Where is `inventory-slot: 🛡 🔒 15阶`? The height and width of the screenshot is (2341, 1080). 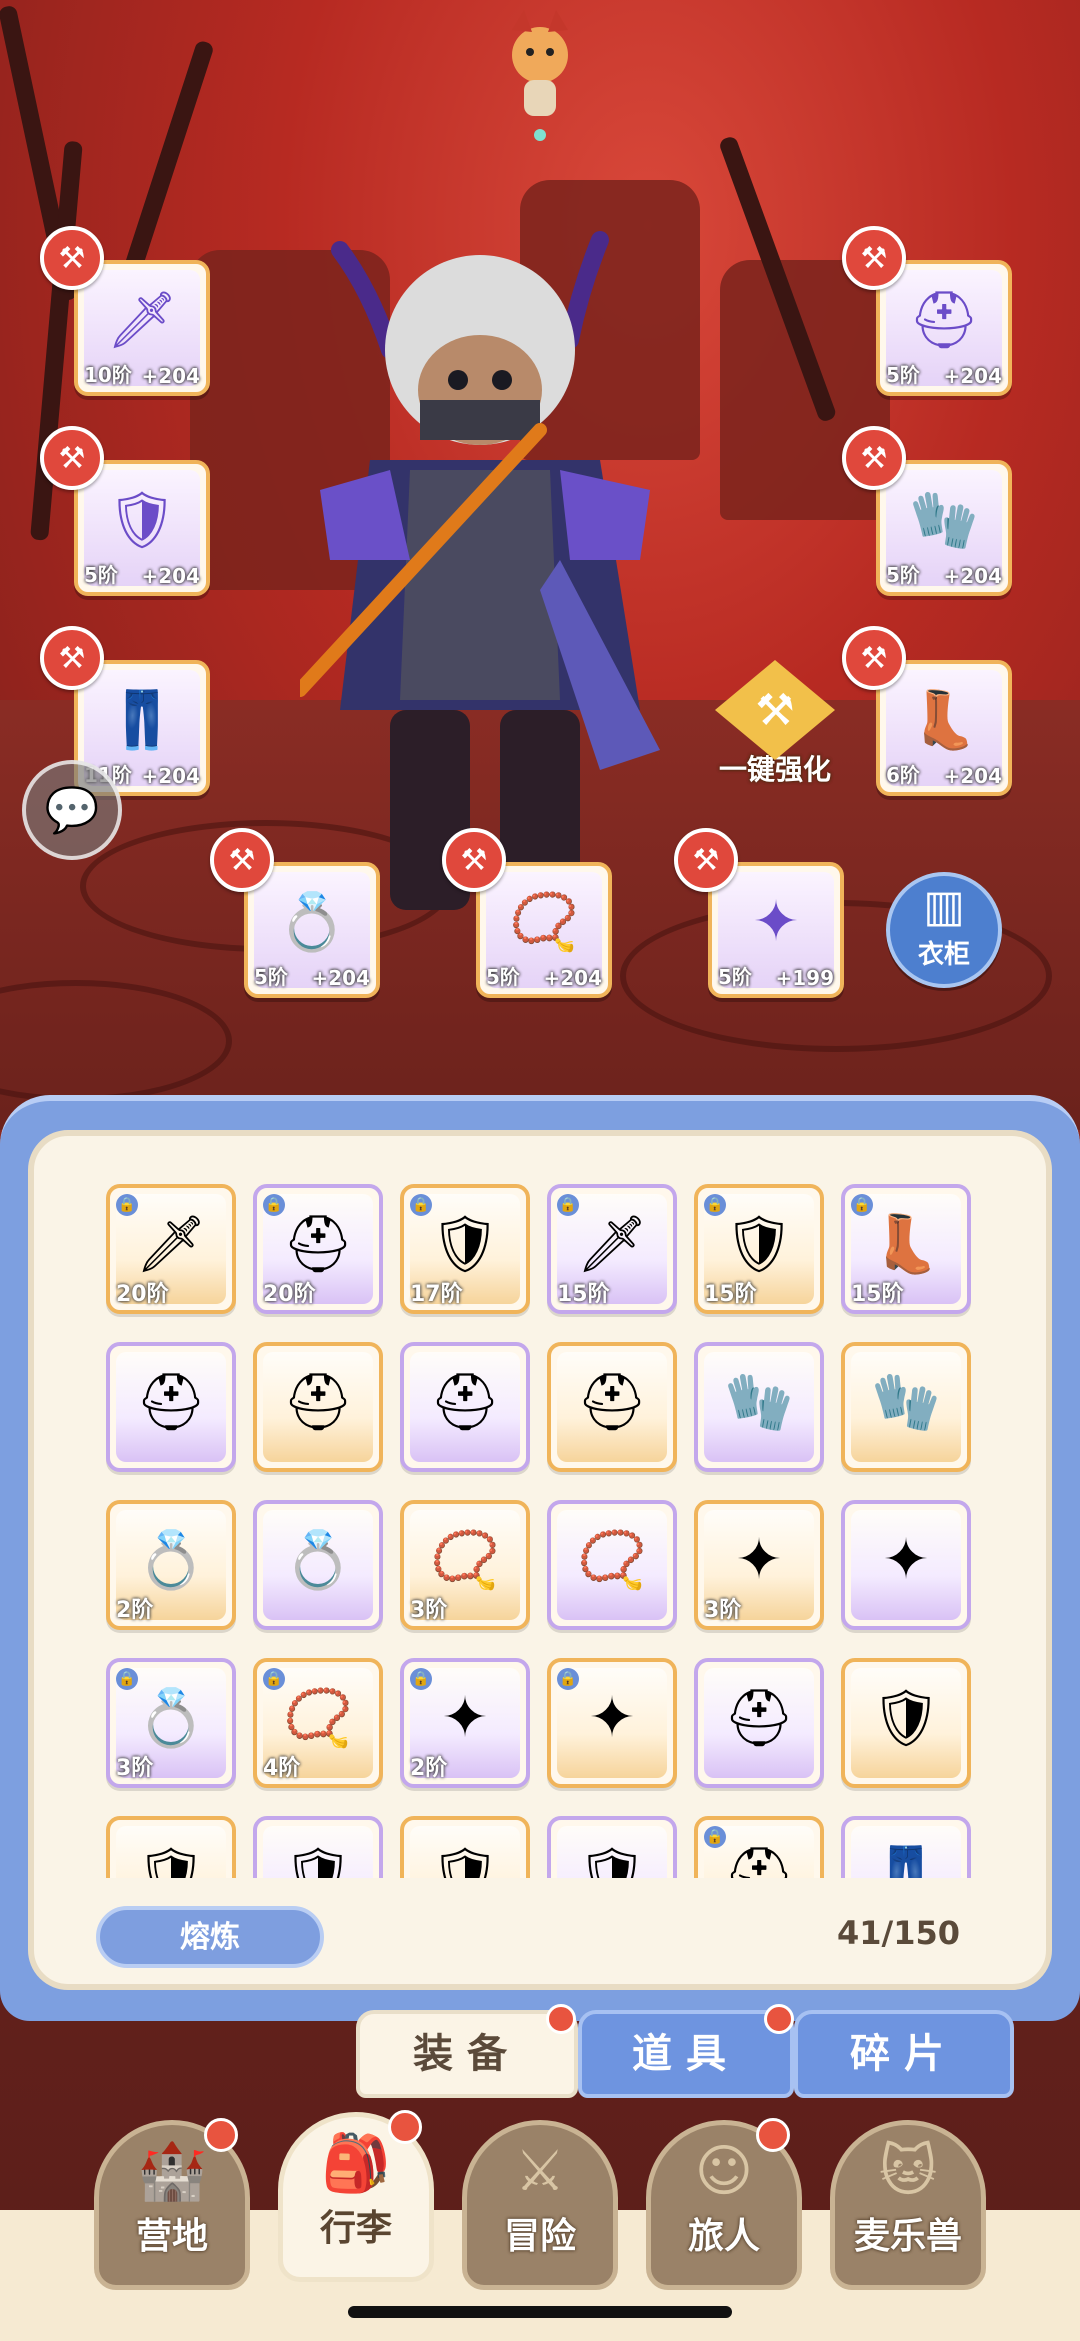 inventory-slot: 🛡 🔒 15阶 is located at coordinates (759, 1249).